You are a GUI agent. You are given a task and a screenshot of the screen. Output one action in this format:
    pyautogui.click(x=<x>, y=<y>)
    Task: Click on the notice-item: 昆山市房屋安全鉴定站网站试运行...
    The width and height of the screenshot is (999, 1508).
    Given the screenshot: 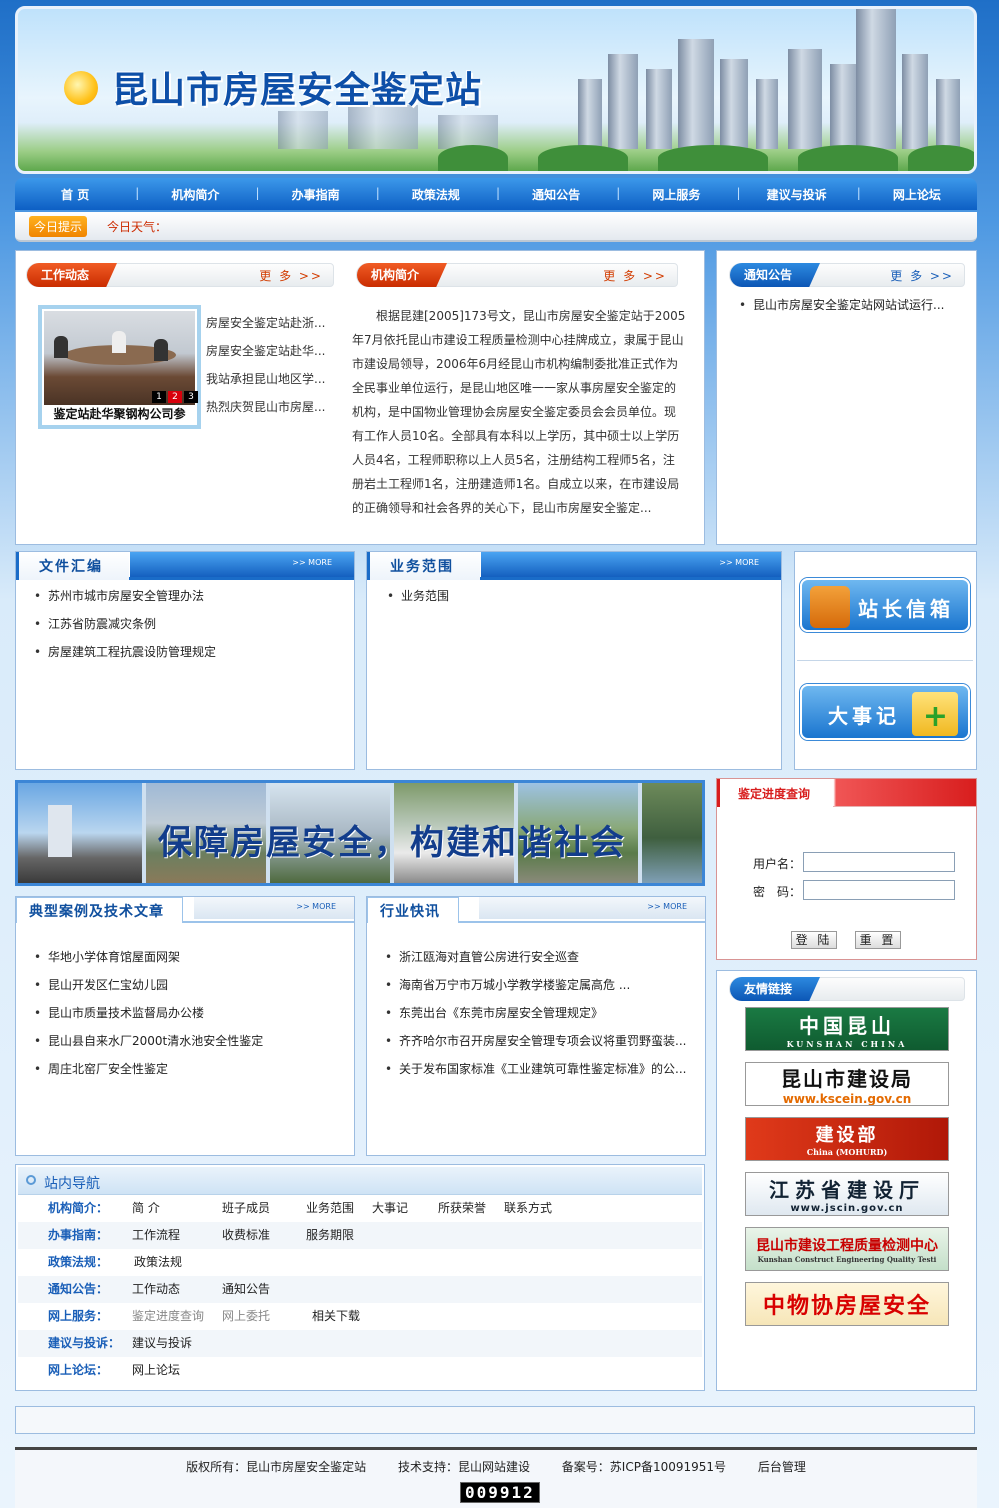 What is the action you would take?
    pyautogui.click(x=852, y=305)
    